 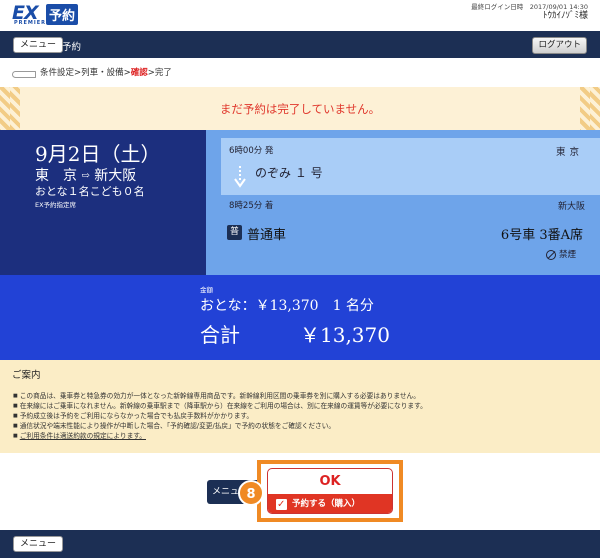 I want to click on car-class-icon: 普, so click(x=234, y=232).